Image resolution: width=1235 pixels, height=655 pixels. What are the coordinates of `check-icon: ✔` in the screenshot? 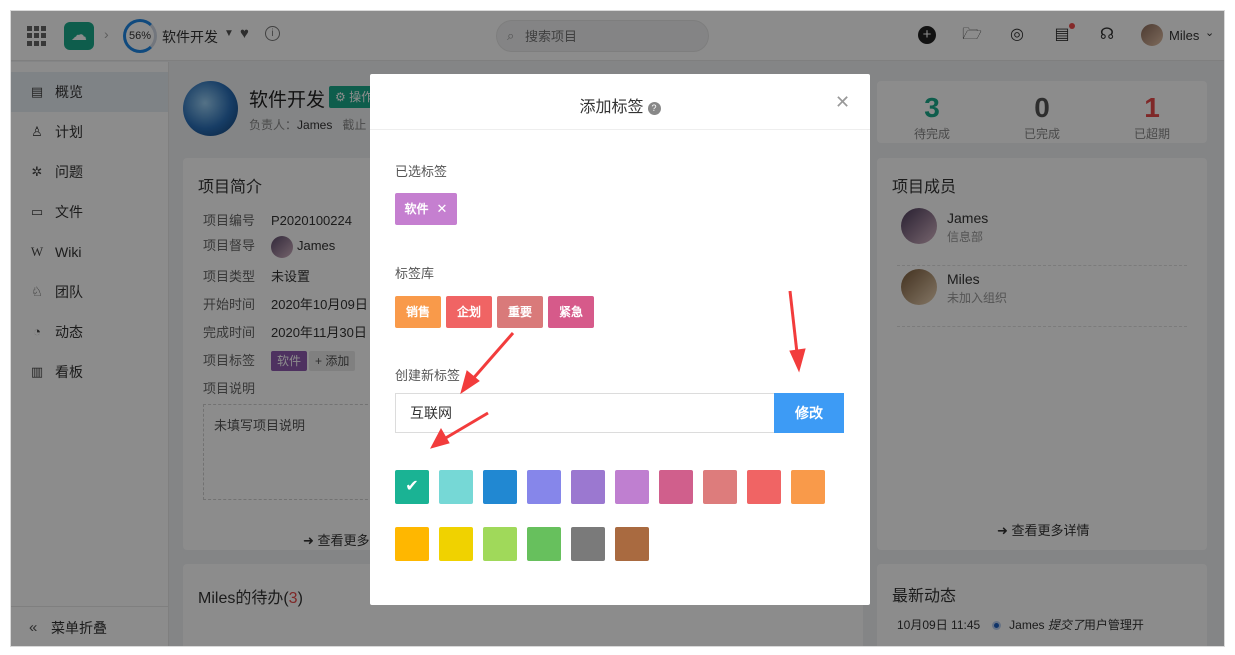 It's located at (412, 486).